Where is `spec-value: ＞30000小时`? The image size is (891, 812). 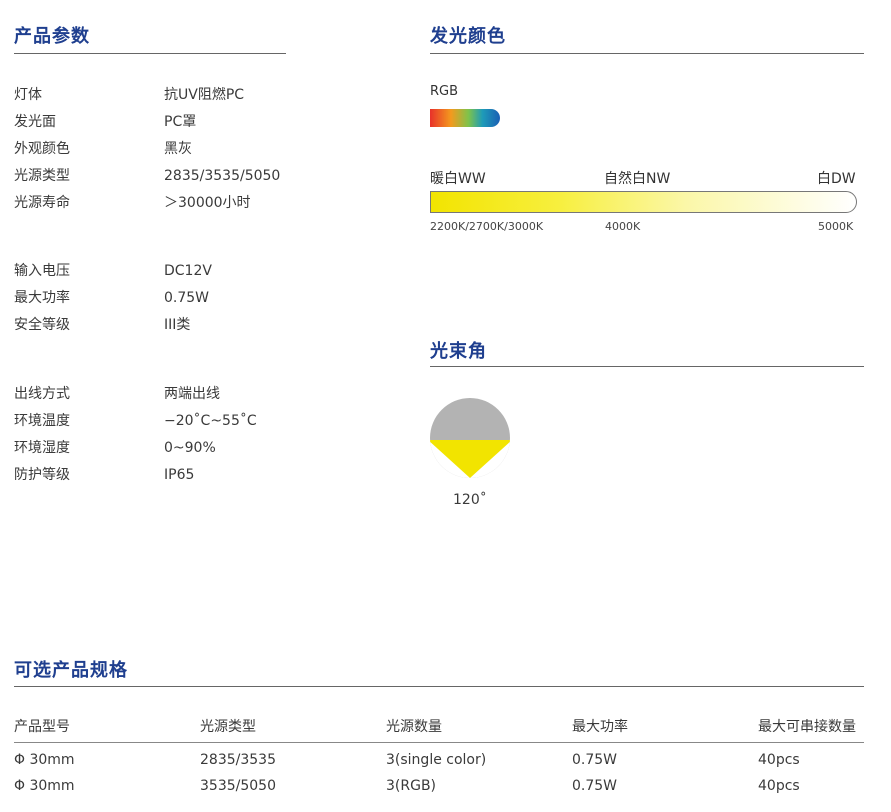
spec-value: ＞30000小时 is located at coordinates (207, 203).